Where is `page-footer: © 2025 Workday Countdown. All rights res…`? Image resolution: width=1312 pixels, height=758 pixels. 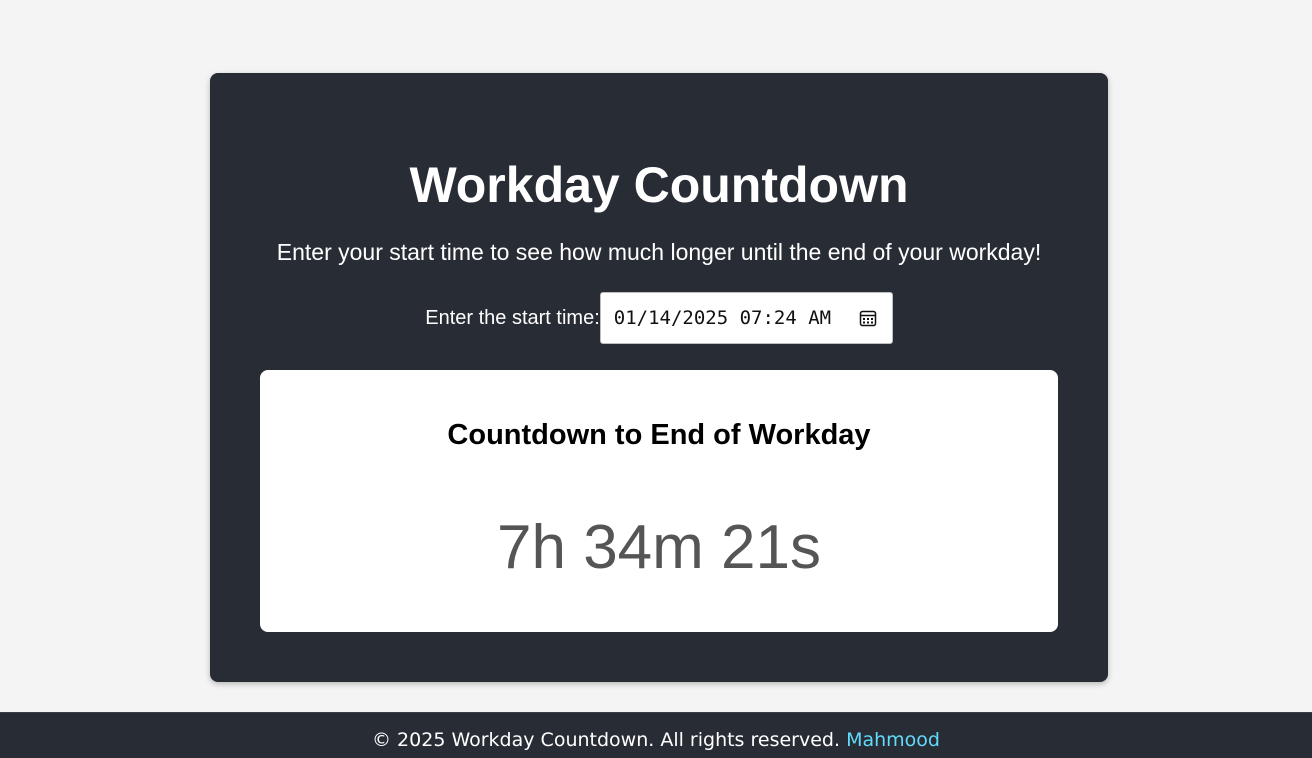 page-footer: © 2025 Workday Countdown. All rights res… is located at coordinates (656, 735).